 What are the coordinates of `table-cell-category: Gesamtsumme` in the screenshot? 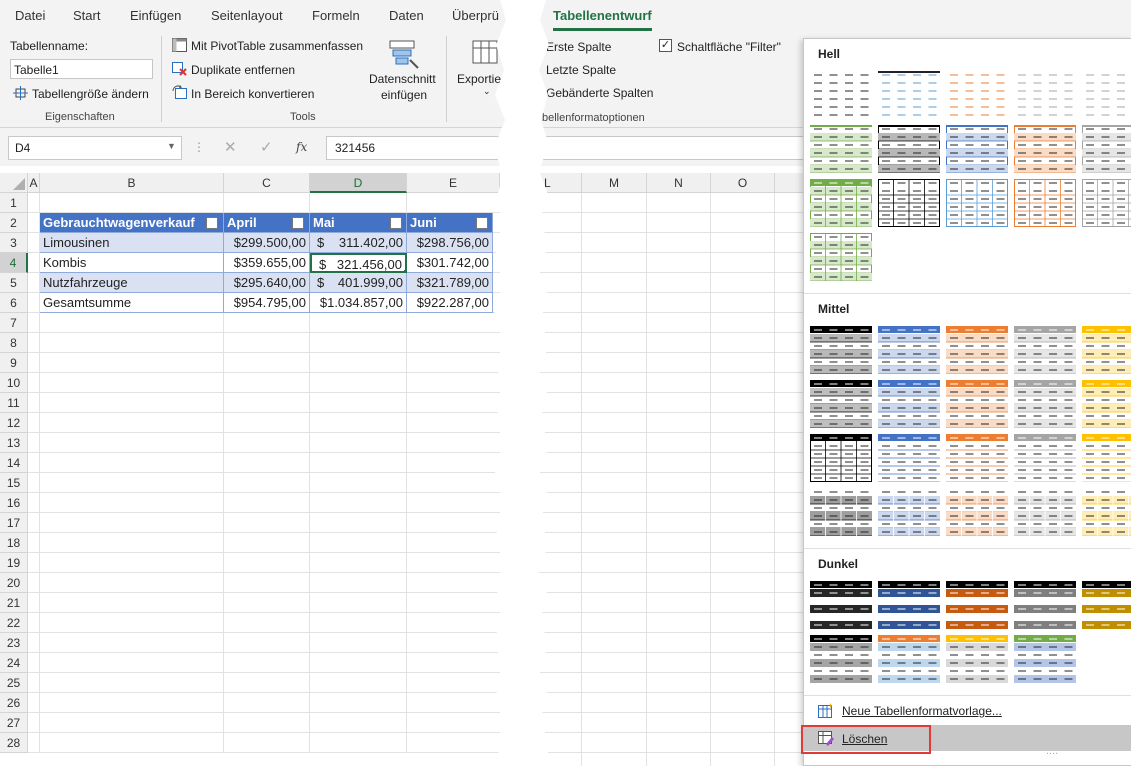 It's located at (132, 303).